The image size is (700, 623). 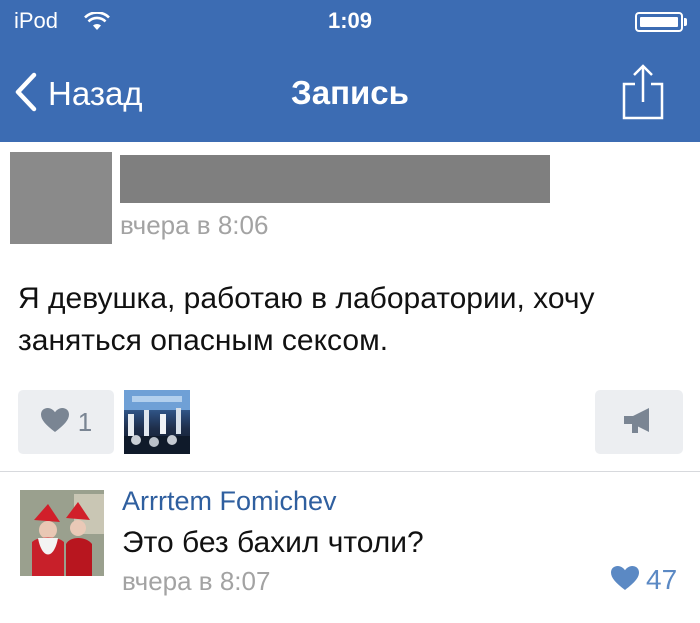 What do you see at coordinates (662, 579) in the screenshot?
I see `comment-like-count: 47` at bounding box center [662, 579].